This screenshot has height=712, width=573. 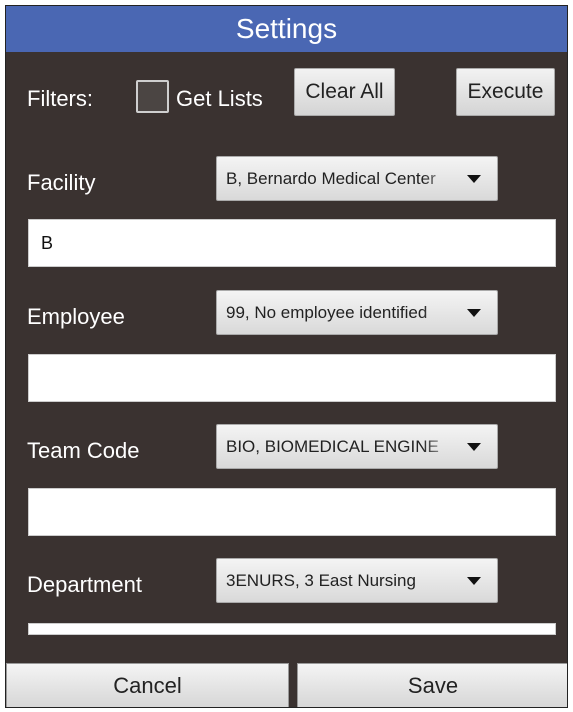 I want to click on title-bar: Settings, so click(x=286, y=29).